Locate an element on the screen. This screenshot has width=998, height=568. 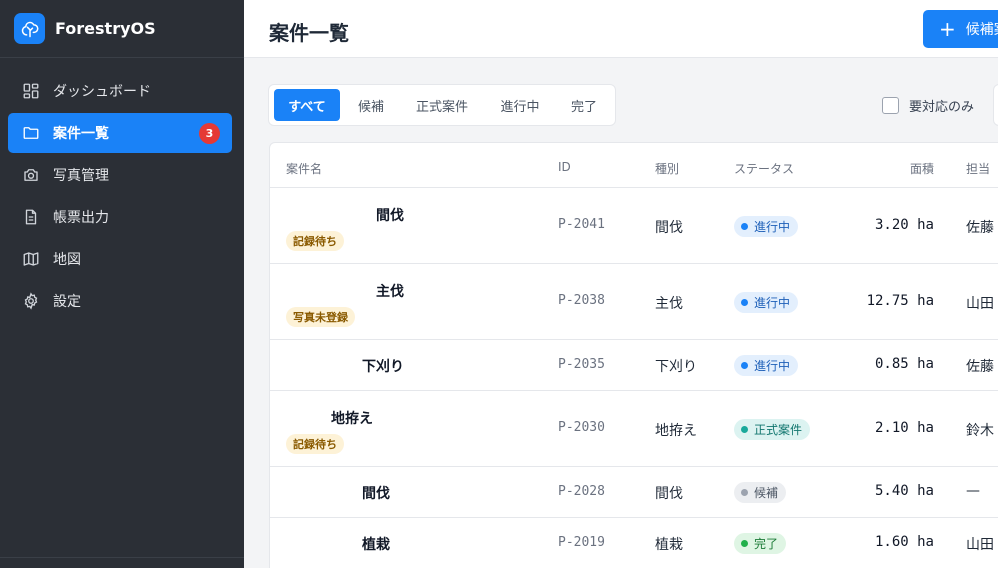
project-id: P-2028 is located at coordinates (581, 491).